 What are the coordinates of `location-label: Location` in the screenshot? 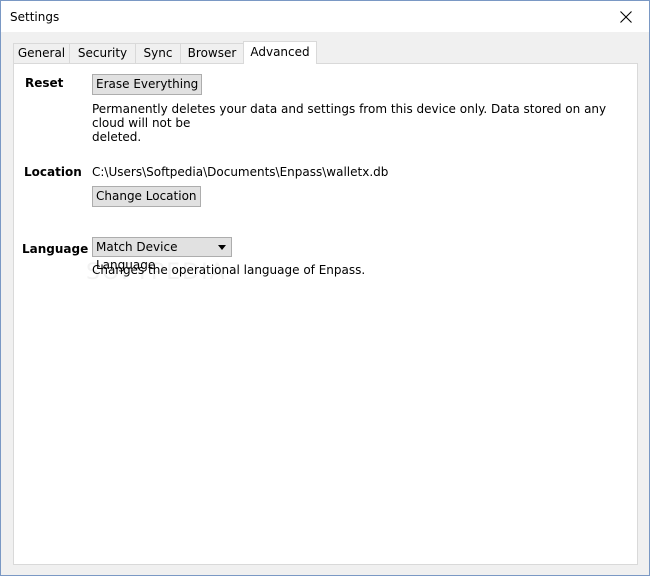 It's located at (53, 172).